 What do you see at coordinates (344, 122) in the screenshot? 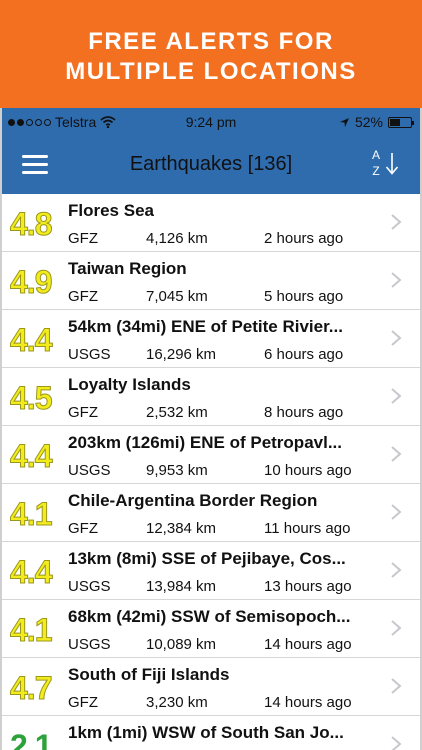
I see `location-arrow-icon` at bounding box center [344, 122].